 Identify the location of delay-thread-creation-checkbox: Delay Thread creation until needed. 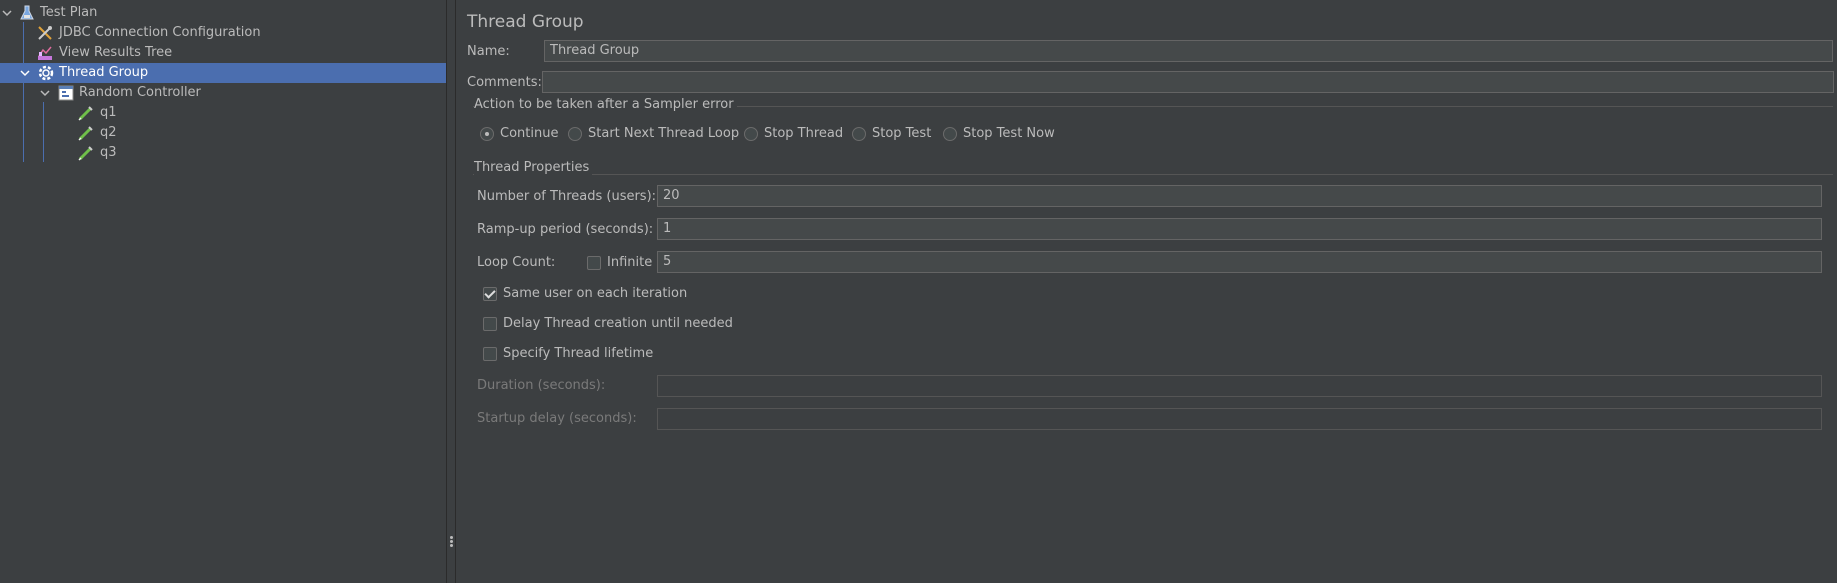
(608, 323).